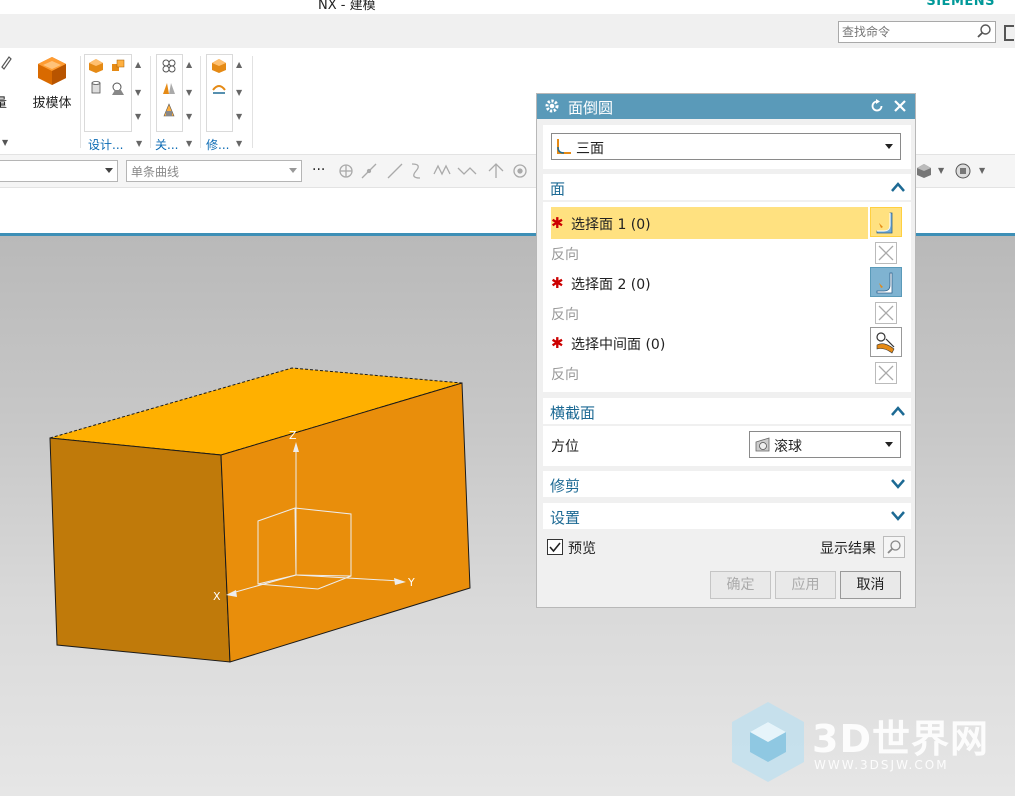  What do you see at coordinates (591, 108) in the screenshot?
I see `dialog-title: 面倒圆` at bounding box center [591, 108].